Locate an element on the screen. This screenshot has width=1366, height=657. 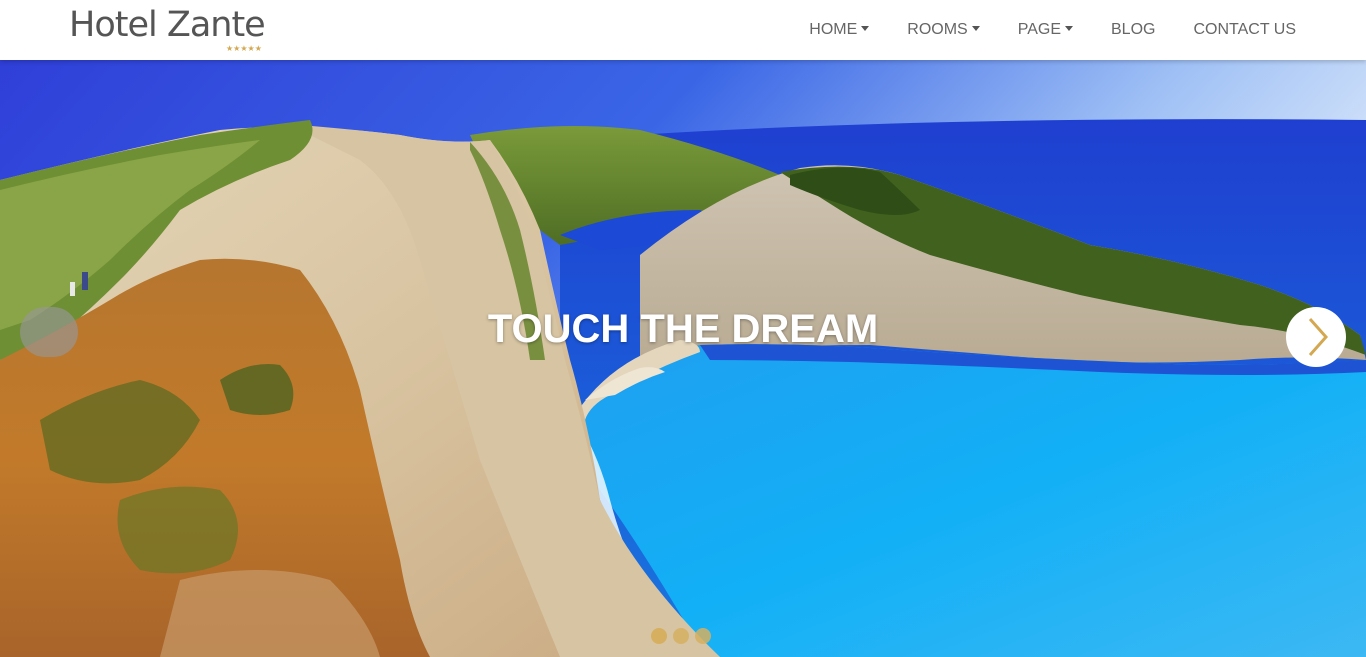
slider-prev-button is located at coordinates (49, 332).